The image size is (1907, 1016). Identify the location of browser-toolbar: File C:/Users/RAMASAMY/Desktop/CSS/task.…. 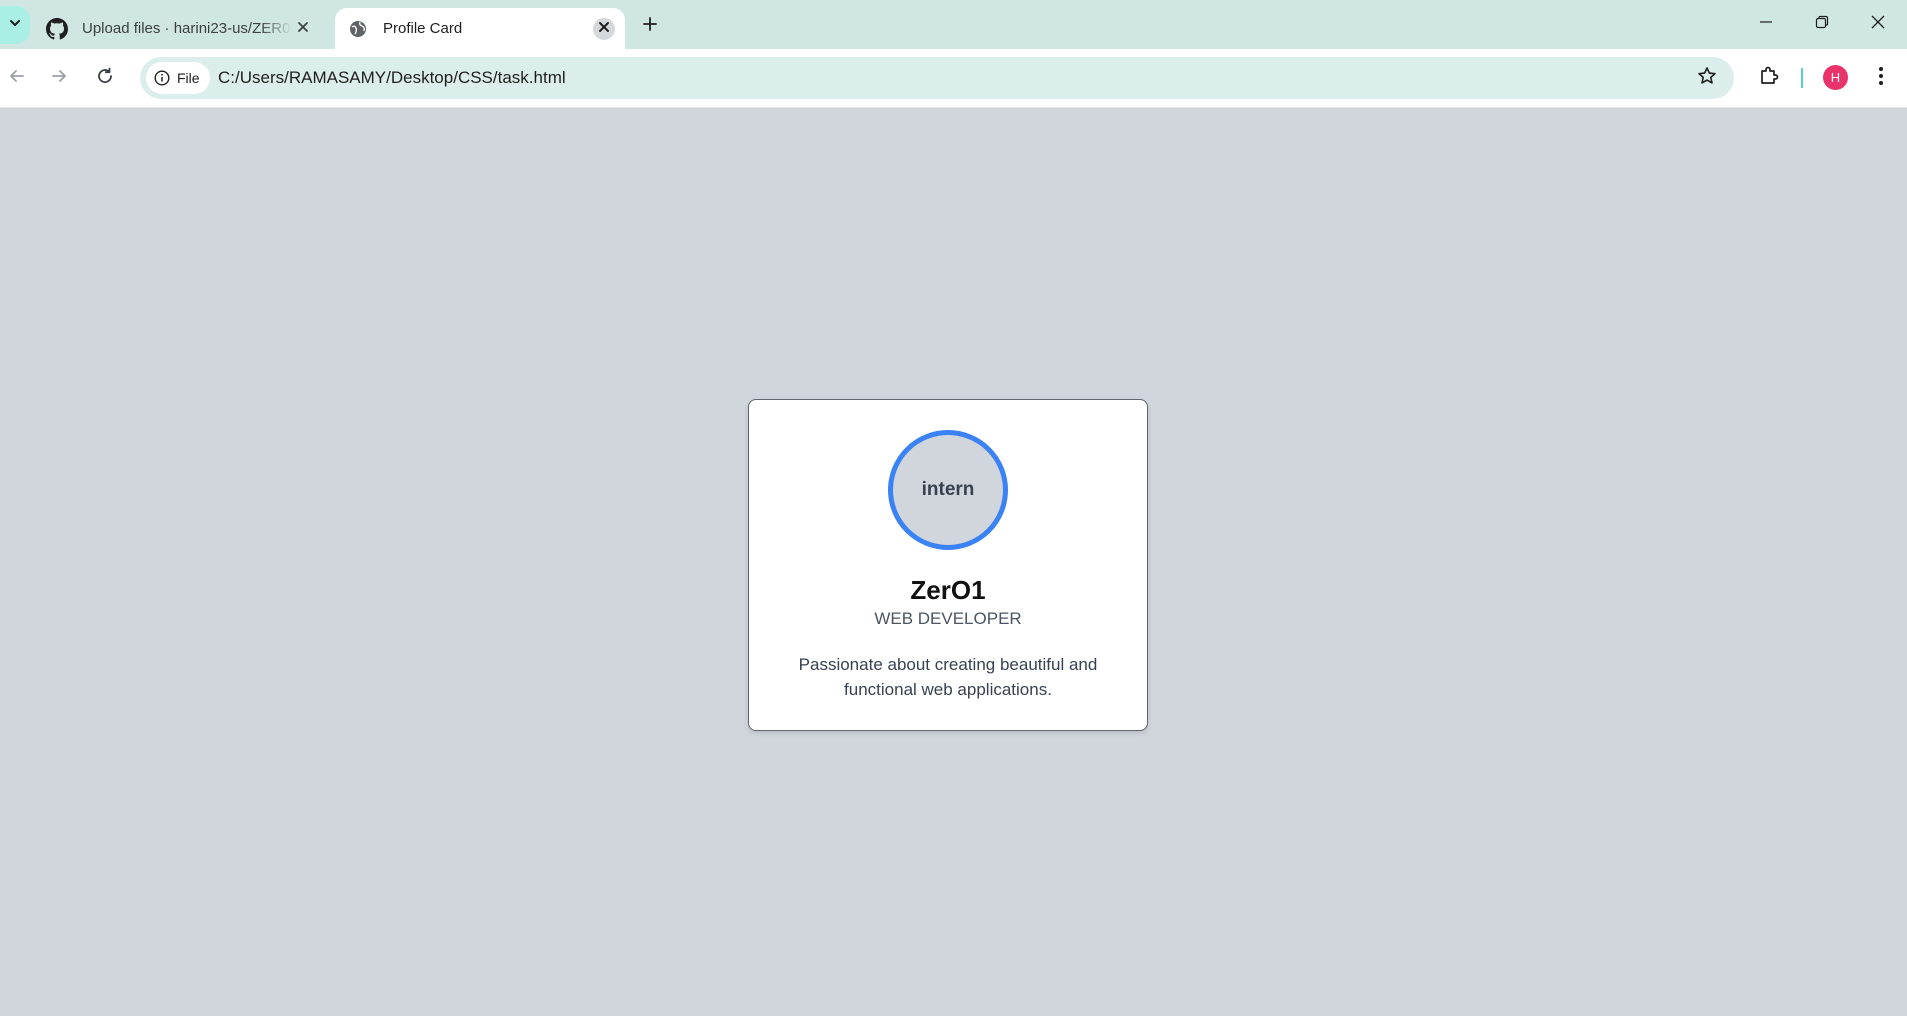
(953, 78).